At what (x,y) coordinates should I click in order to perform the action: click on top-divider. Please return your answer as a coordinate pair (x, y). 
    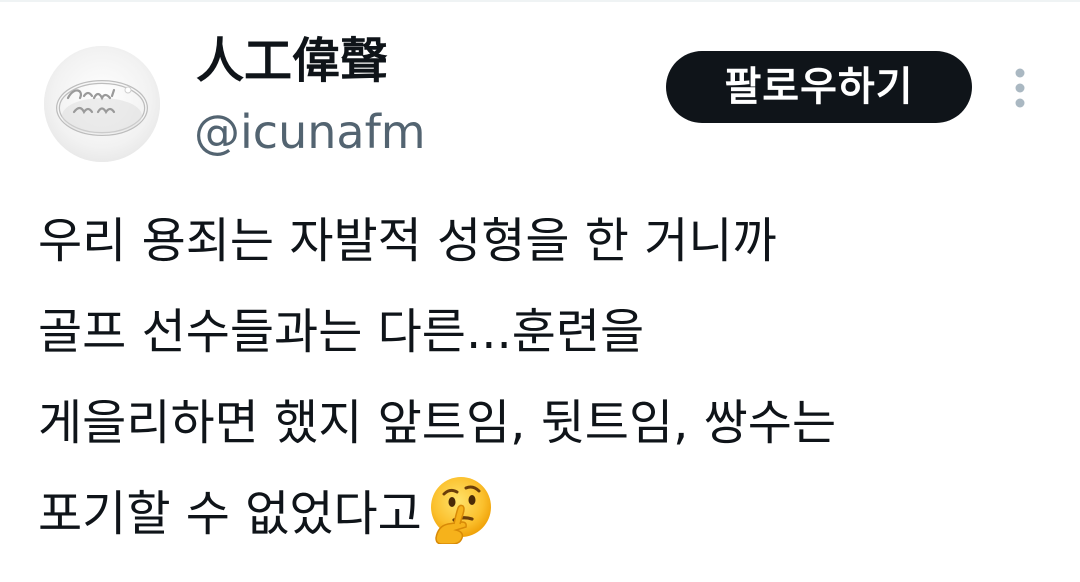
    Looking at the image, I should click on (540, 1).